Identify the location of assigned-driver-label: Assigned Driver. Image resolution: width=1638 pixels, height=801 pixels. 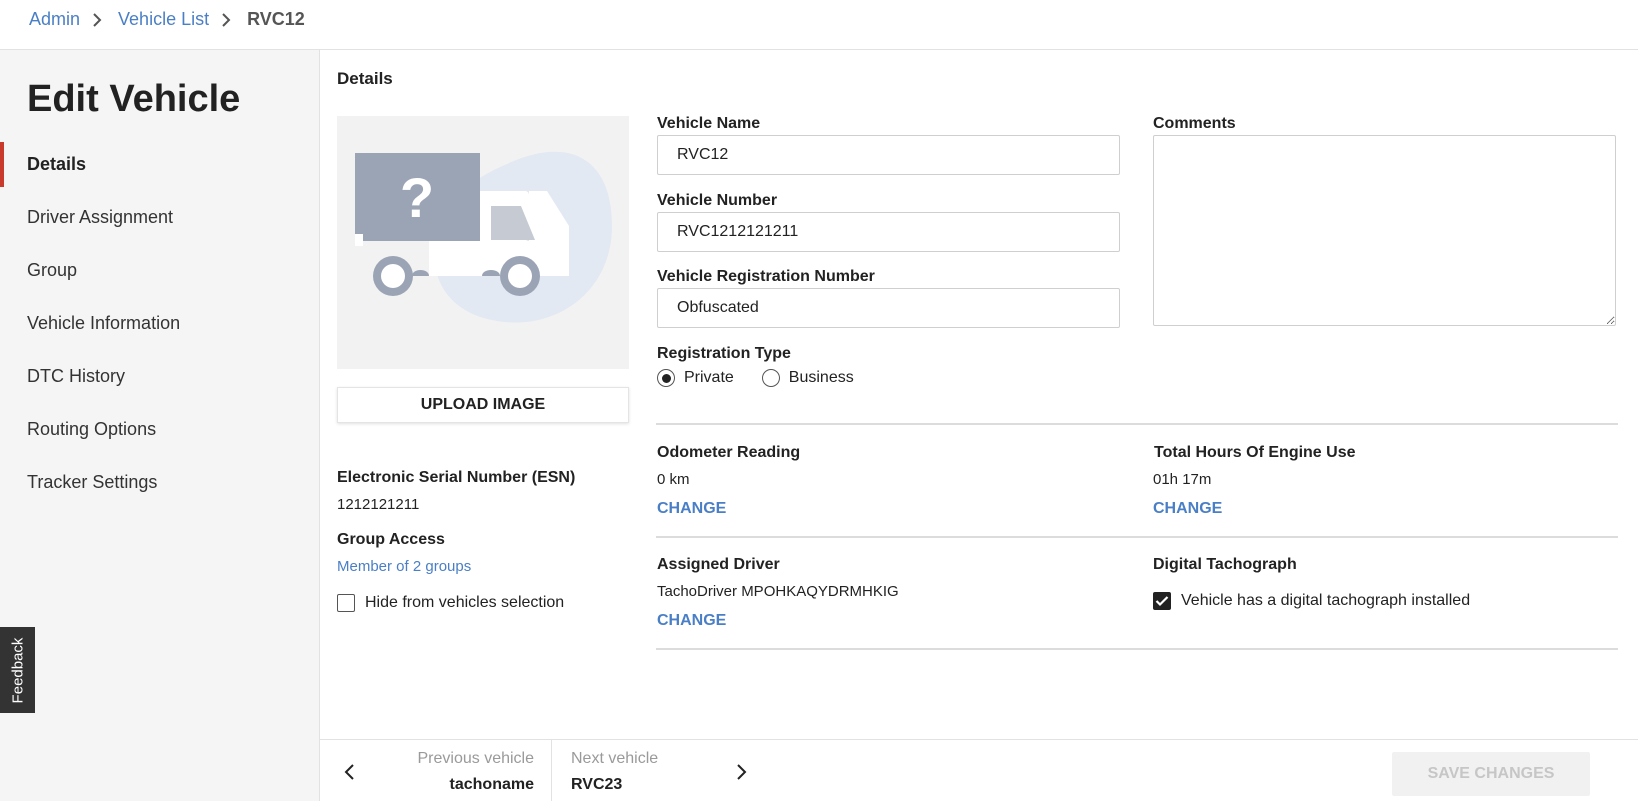
(718, 564).